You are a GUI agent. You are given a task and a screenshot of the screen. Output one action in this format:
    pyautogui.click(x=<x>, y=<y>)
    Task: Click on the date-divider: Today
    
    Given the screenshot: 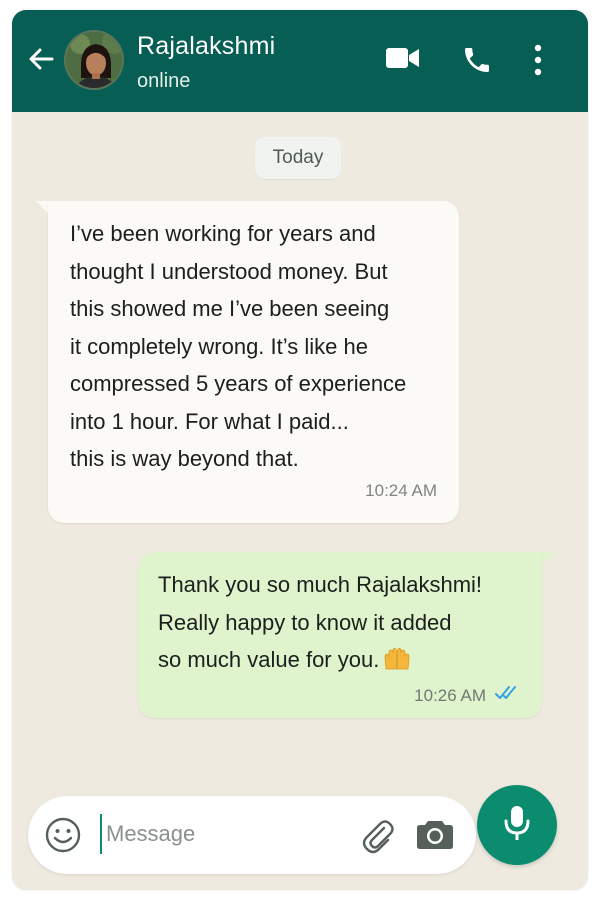 What is the action you would take?
    pyautogui.click(x=298, y=158)
    